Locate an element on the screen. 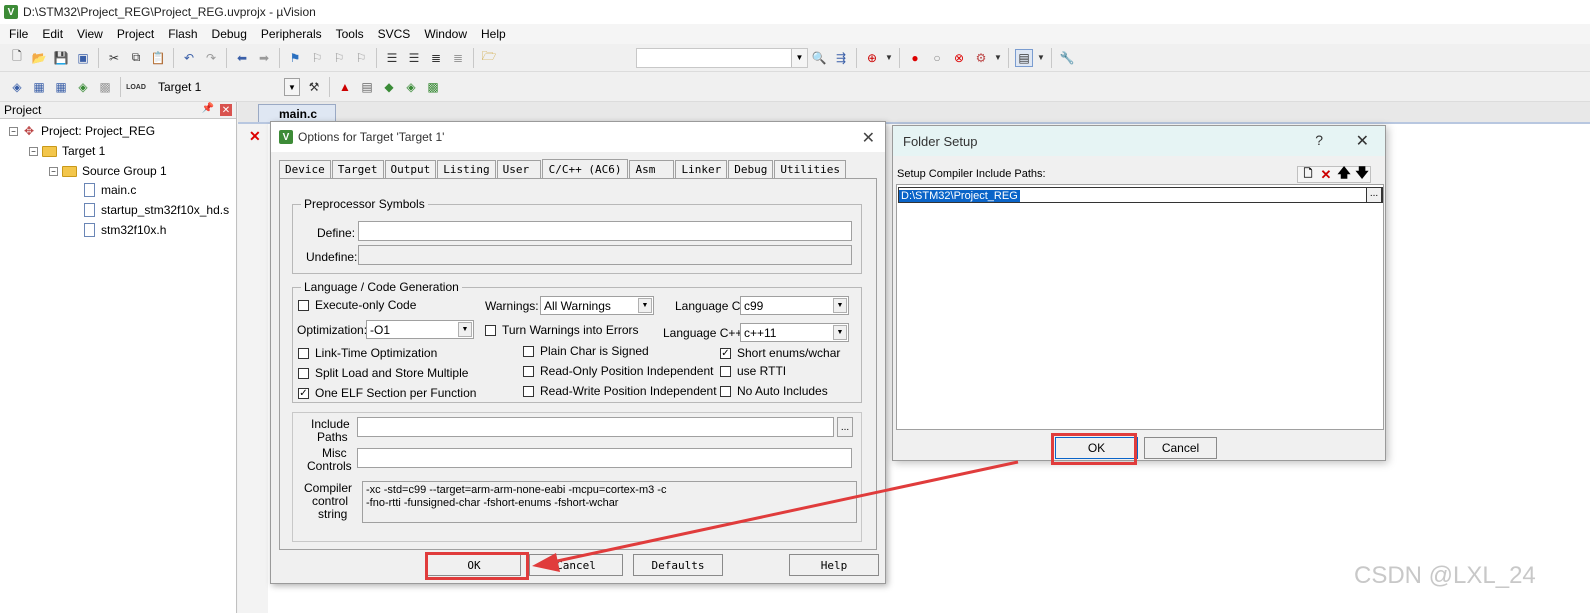 The height and width of the screenshot is (613, 1590). arrow-head-icon is located at coordinates (546, 562).